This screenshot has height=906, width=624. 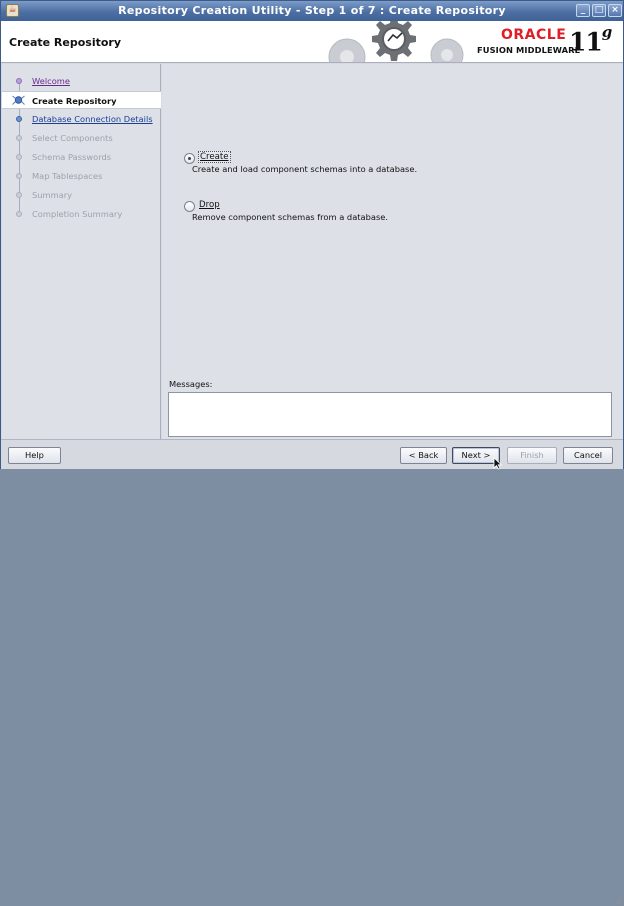 I want to click on step-map-tablespaces: Map Tablespaces, so click(x=81, y=176).